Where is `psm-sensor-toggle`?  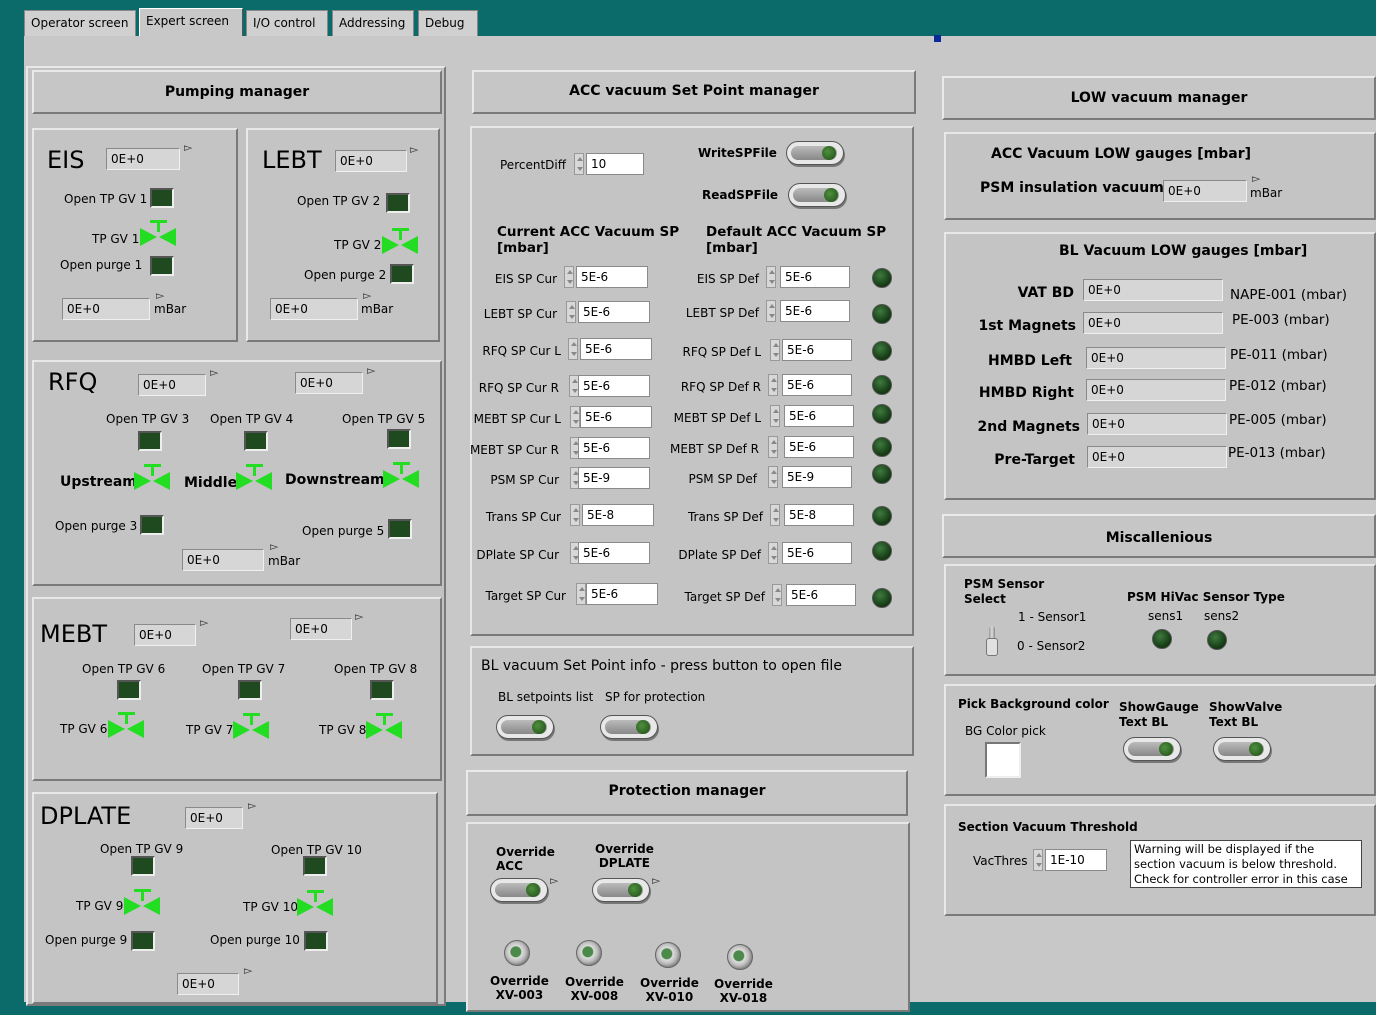 psm-sensor-toggle is located at coordinates (992, 641).